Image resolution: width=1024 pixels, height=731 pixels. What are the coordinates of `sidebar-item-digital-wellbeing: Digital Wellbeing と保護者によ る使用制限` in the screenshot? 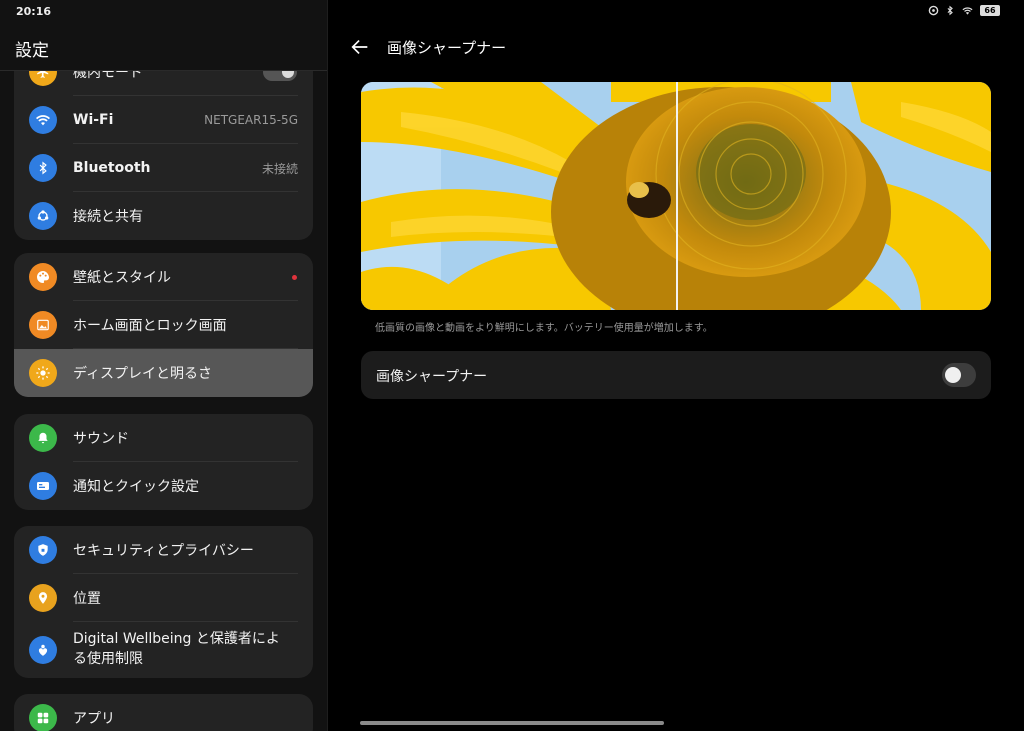 It's located at (163, 650).